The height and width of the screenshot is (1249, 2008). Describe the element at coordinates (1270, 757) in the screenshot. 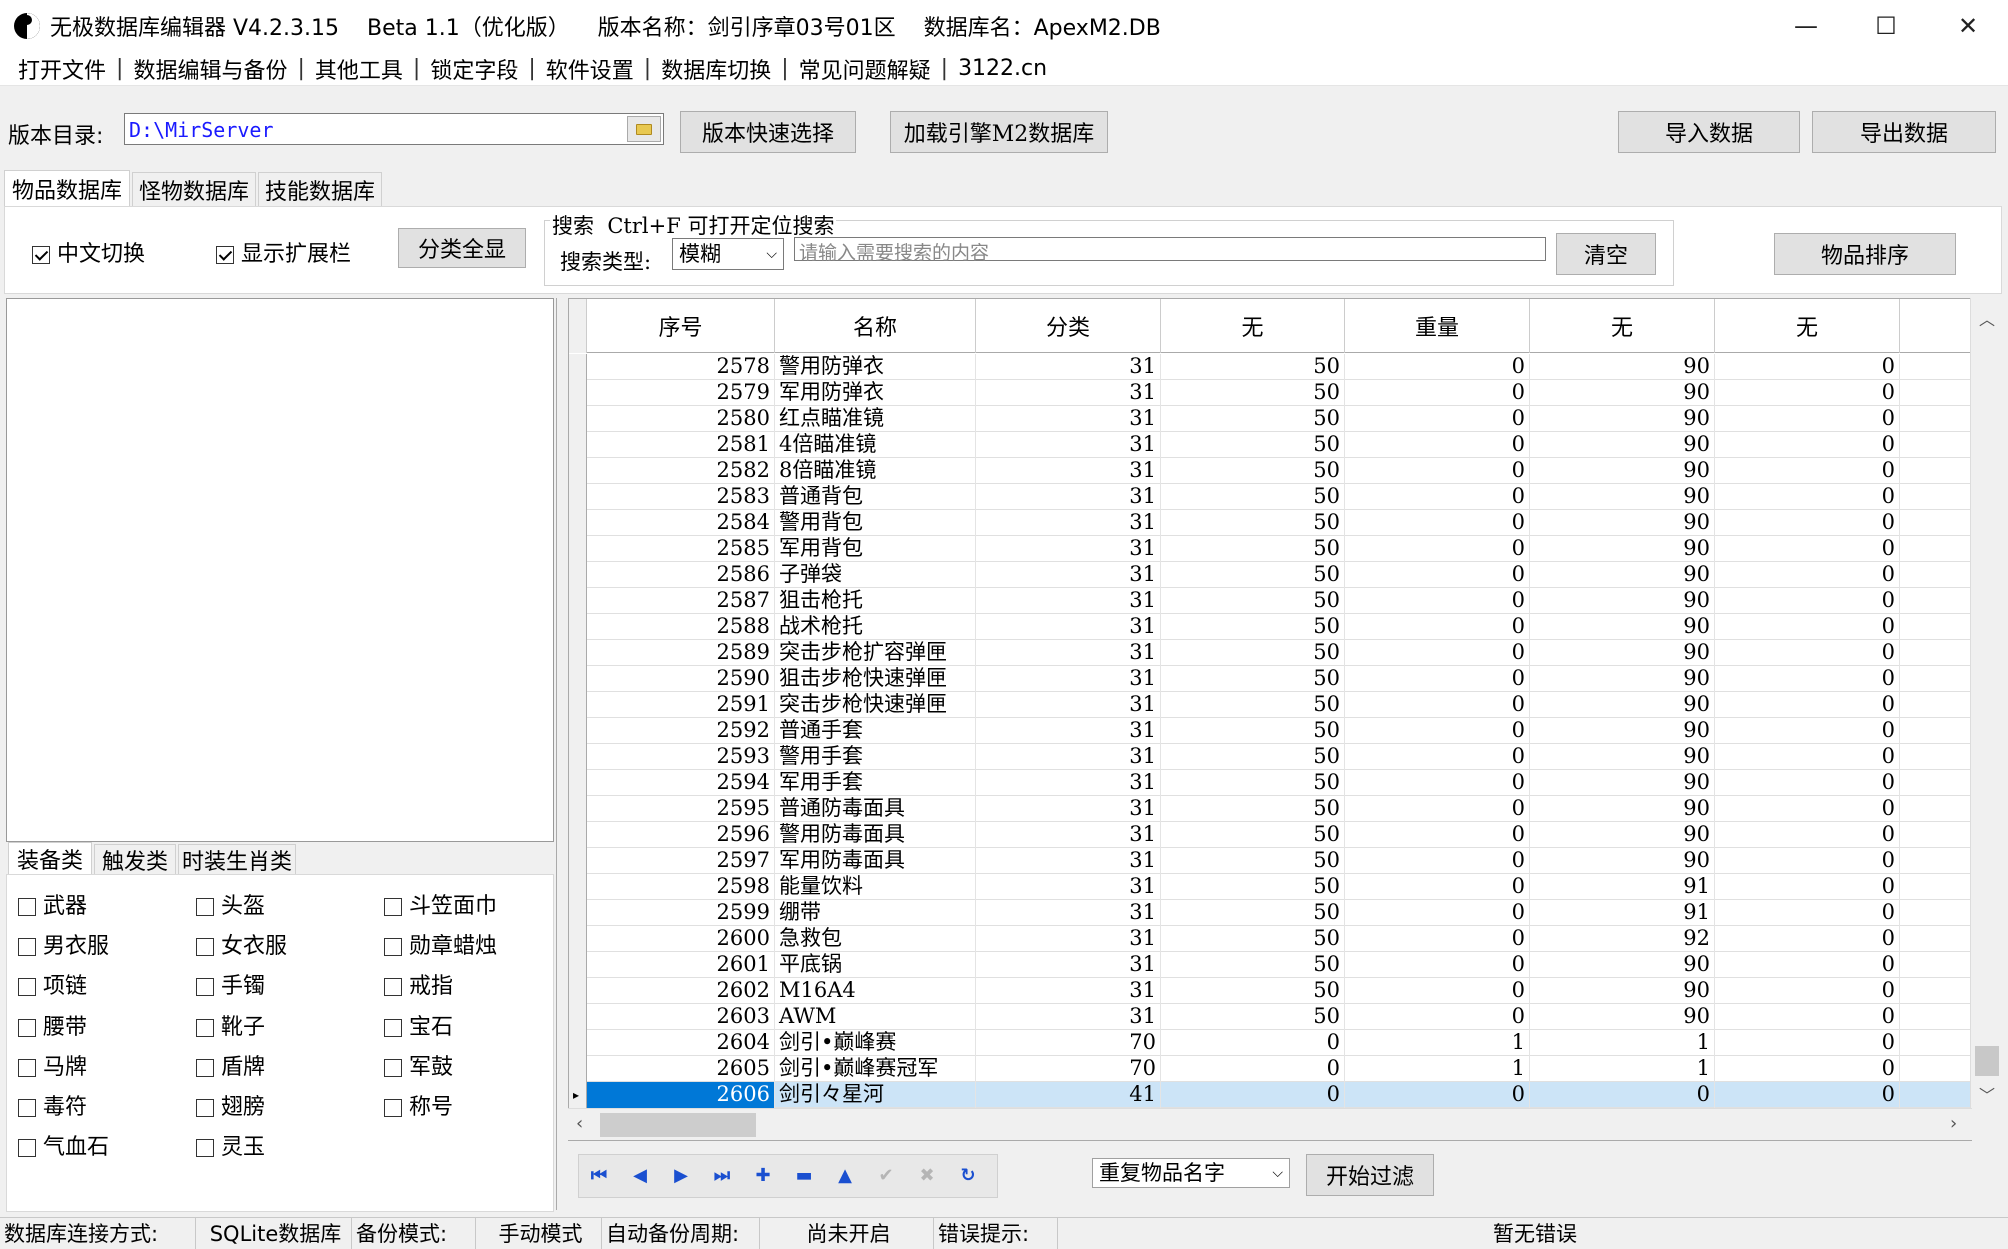

I see `table-row: 2593 警用手套 31 50 0 90 0` at that location.